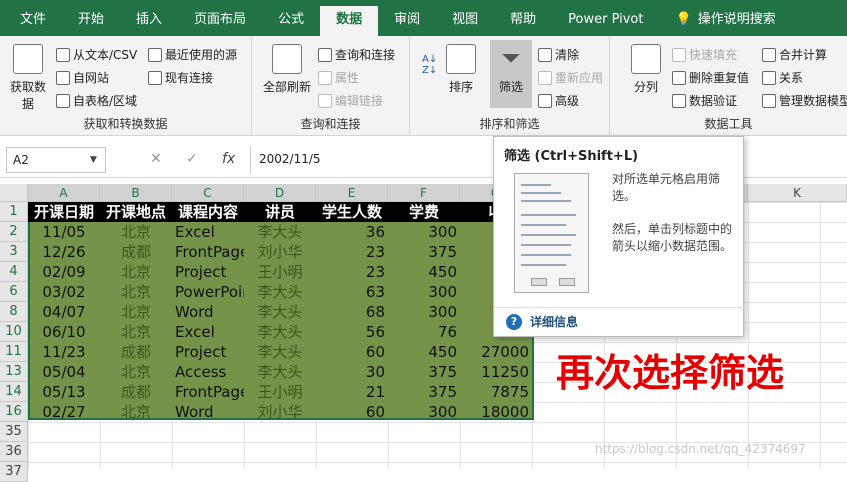  What do you see at coordinates (14, 292) in the screenshot?
I see `row-header: 6` at bounding box center [14, 292].